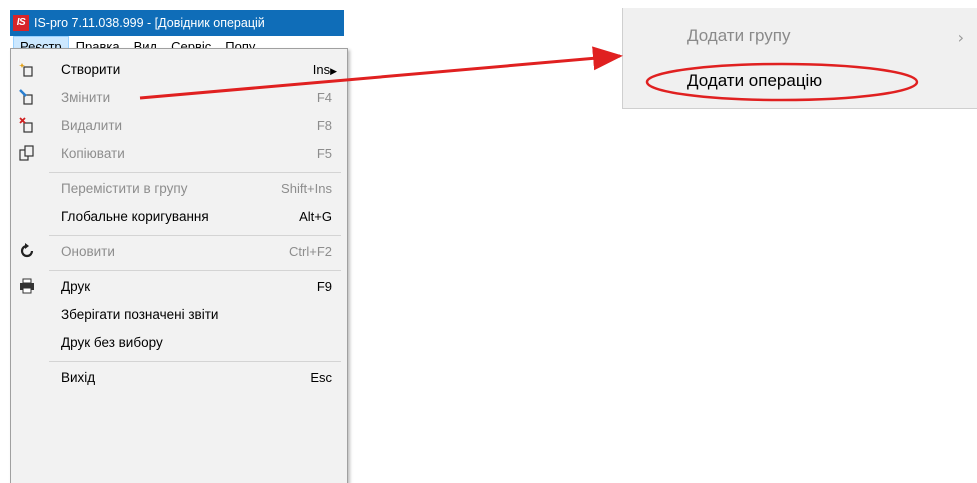 The width and height of the screenshot is (977, 483). Describe the element at coordinates (782, 82) in the screenshot. I see `annotation-highlight-ellipse` at that location.